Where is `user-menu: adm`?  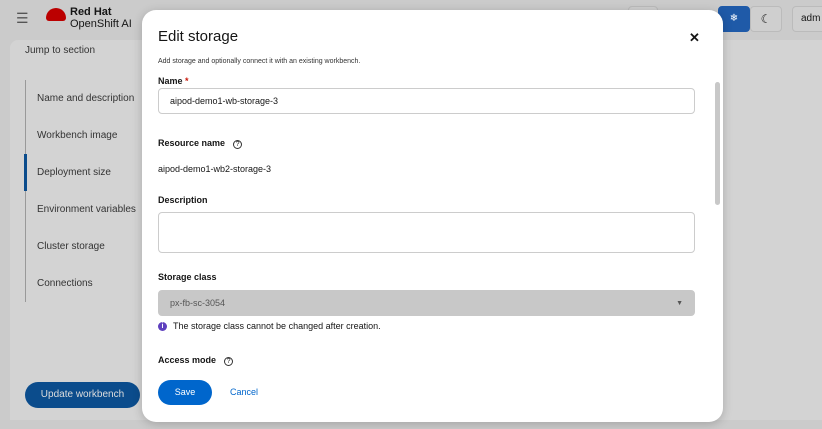
user-menu: adm is located at coordinates (807, 19).